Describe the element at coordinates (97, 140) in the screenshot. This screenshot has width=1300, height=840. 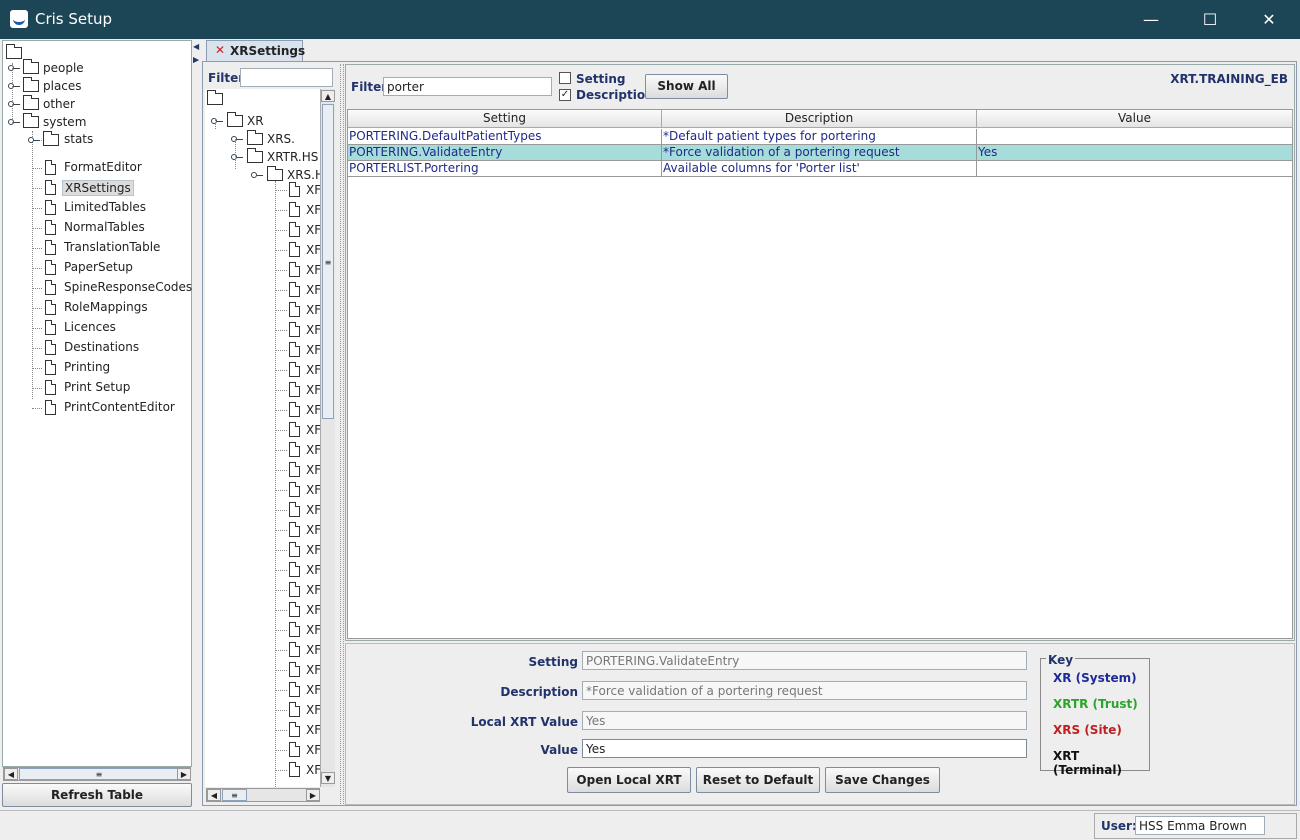
I see `tree-node: stats` at that location.